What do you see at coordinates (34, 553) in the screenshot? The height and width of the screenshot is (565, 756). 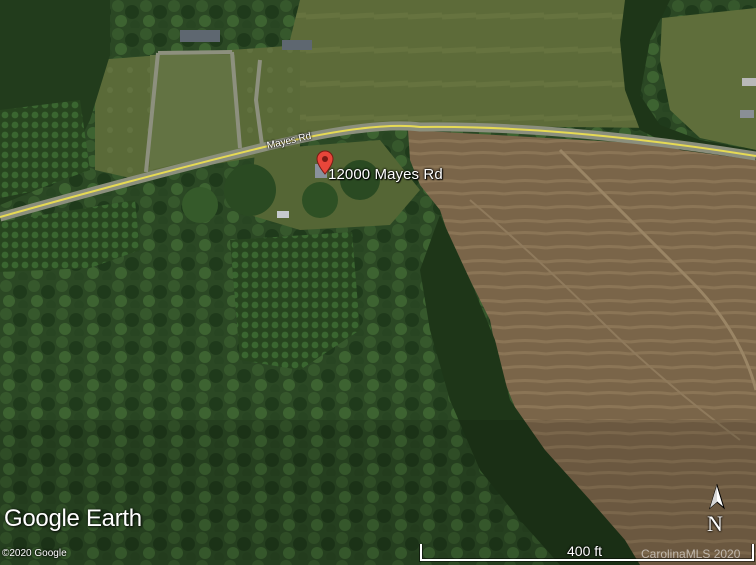 I see `copyright-text: ©2020 Google` at bounding box center [34, 553].